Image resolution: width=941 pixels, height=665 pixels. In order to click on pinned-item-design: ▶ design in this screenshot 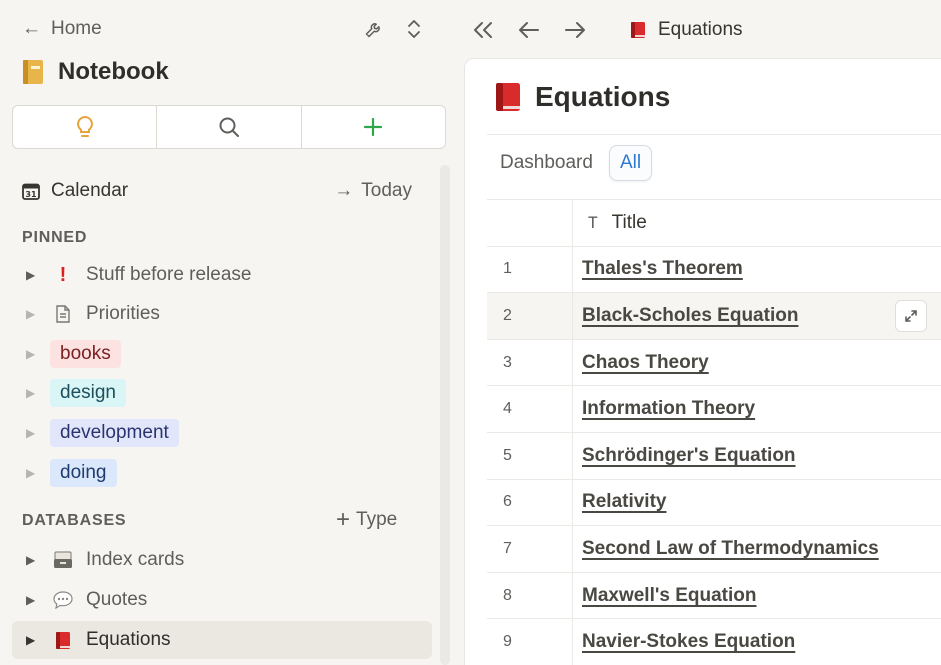, I will do `click(222, 393)`.